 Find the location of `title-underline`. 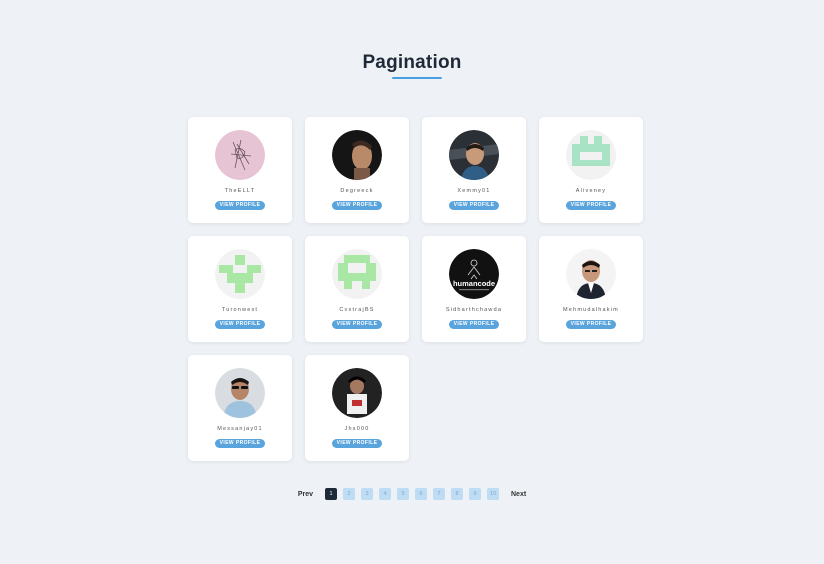

title-underline is located at coordinates (417, 78).